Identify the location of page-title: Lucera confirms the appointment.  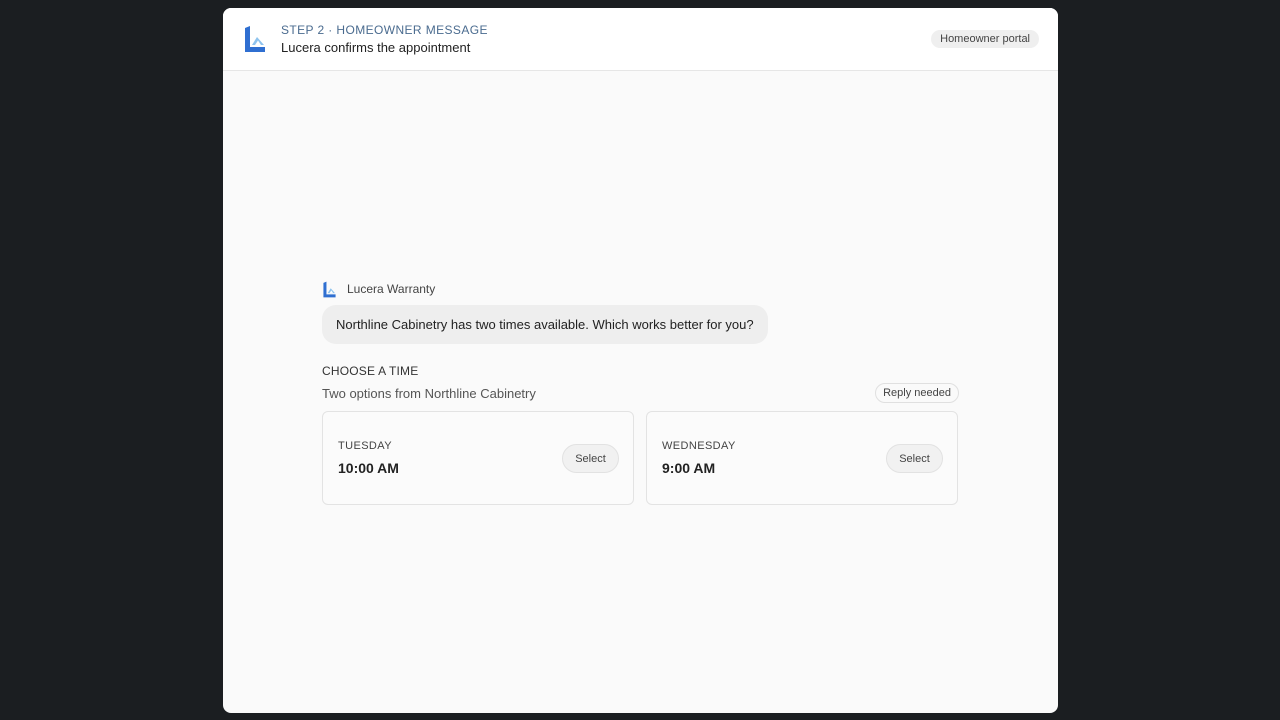
(376, 47).